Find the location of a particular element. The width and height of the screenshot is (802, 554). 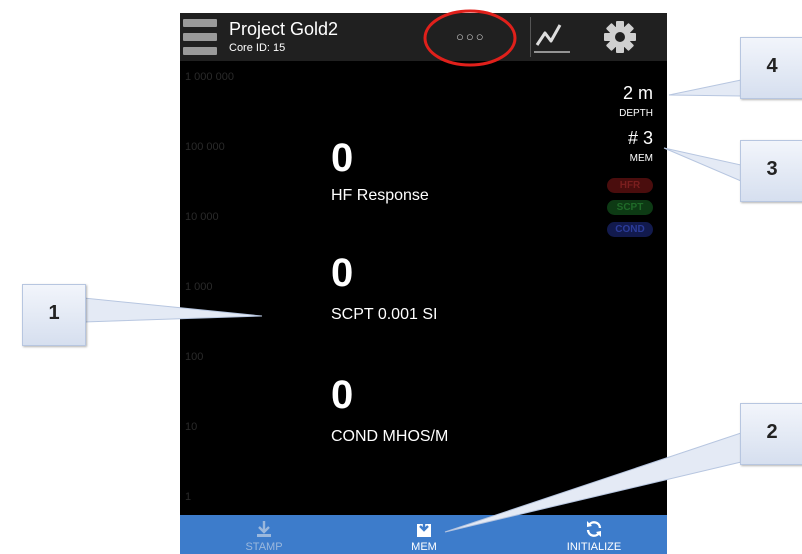

callout-1: 1 is located at coordinates (54, 315).